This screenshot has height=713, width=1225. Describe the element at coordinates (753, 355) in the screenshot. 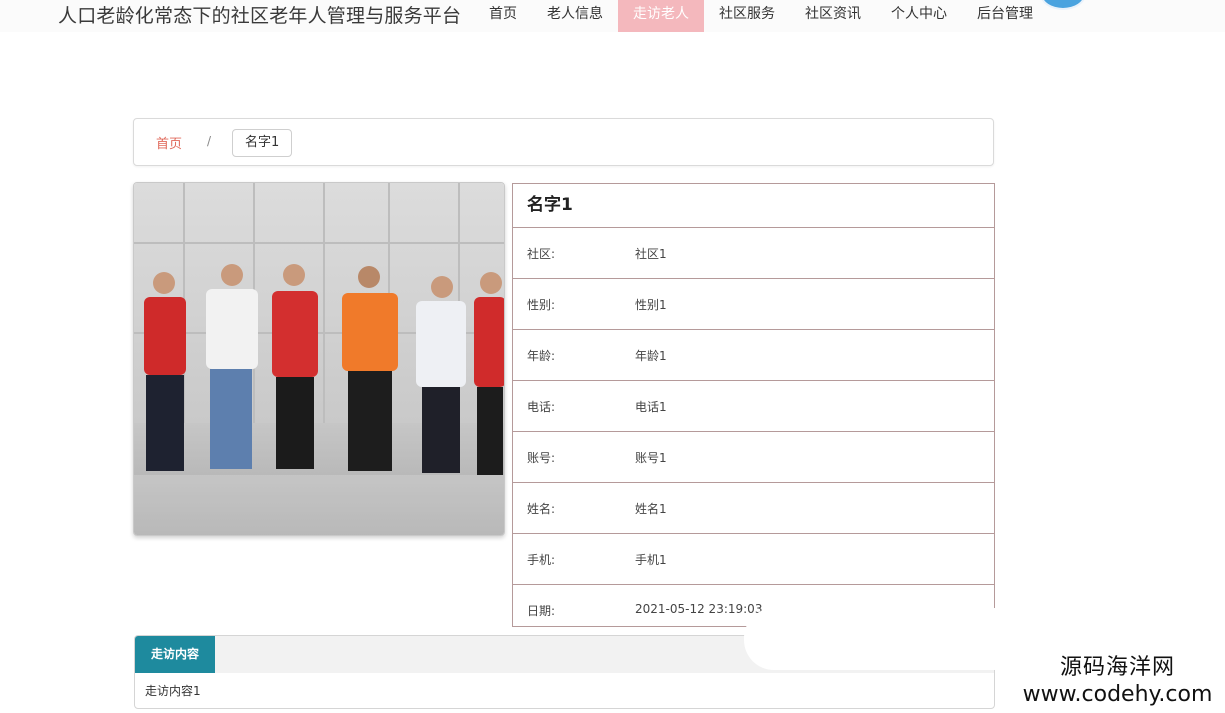

I see `detail-row-age: 年龄: 年龄1` at that location.